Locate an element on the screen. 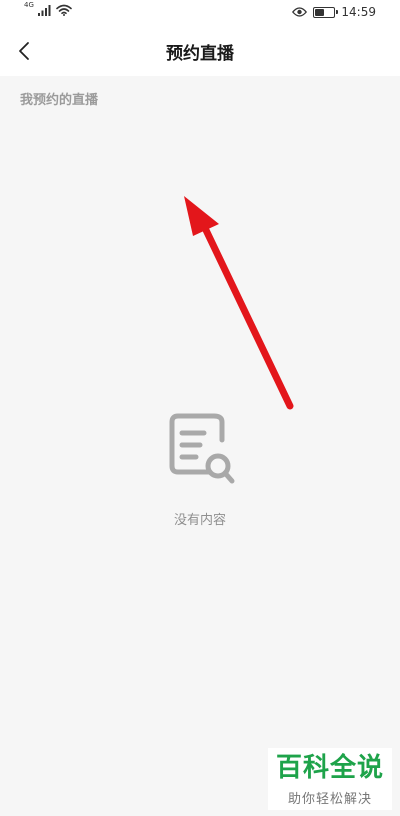  watermark-title: 百科全说 is located at coordinates (329, 768).